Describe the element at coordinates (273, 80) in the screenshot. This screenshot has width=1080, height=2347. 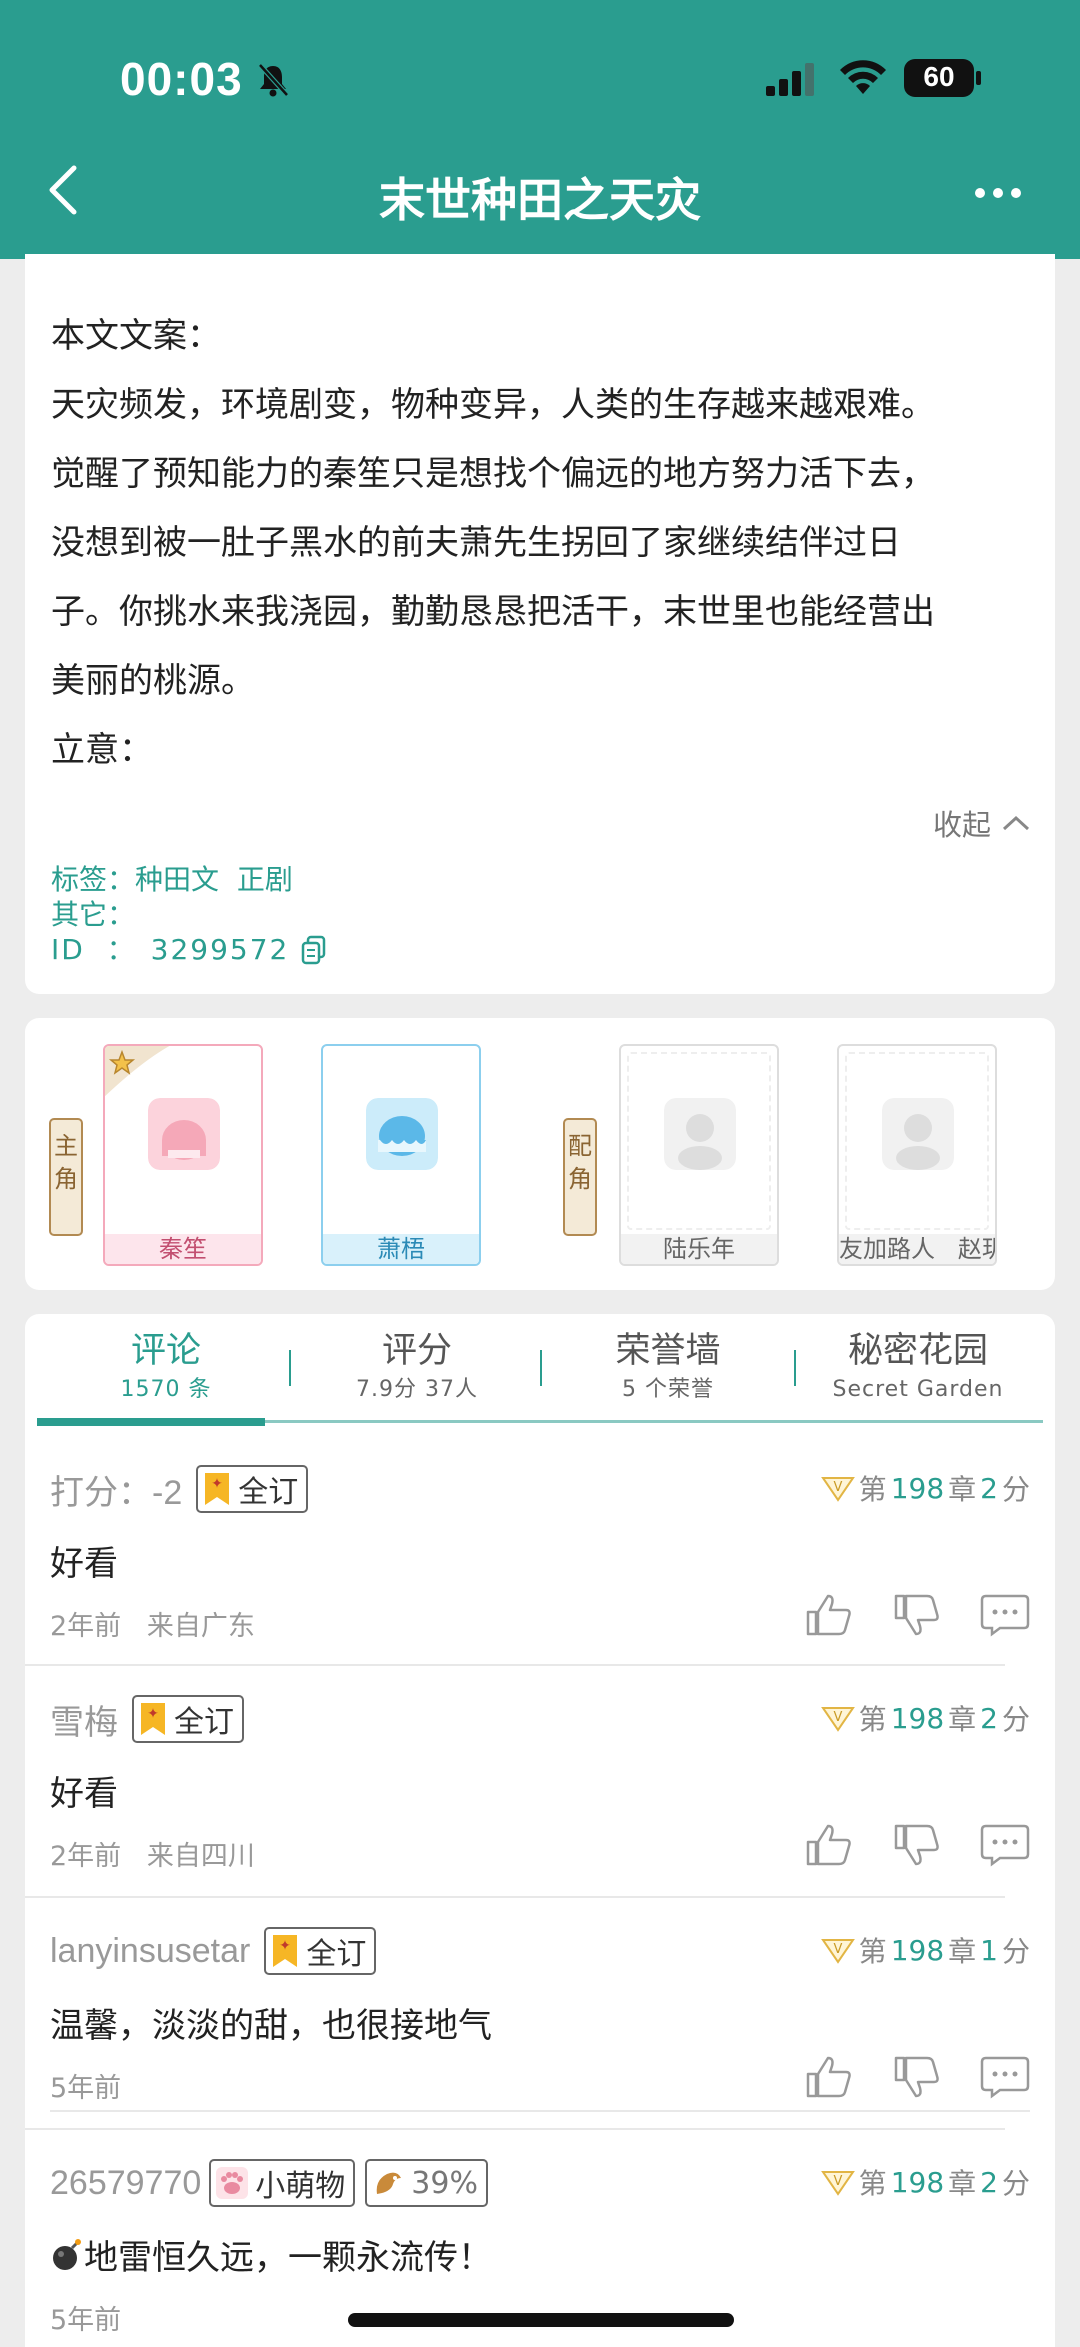
I see `bell-muted-icon` at that location.